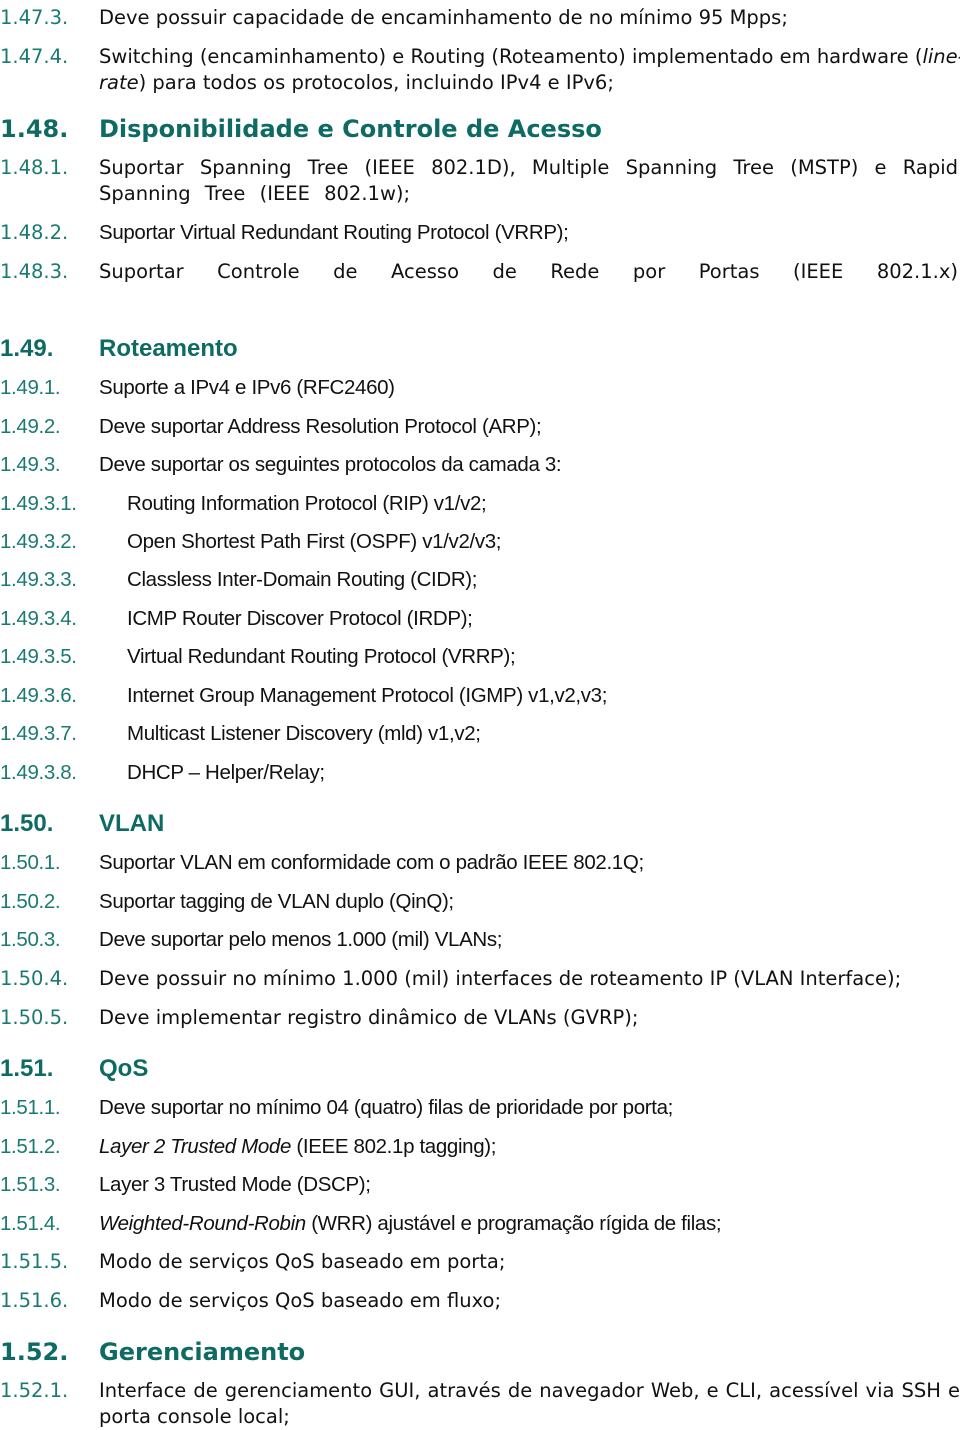 This screenshot has height=1430, width=960. Describe the element at coordinates (30, 464) in the screenshot. I see `item-number: 1.49.3.` at that location.